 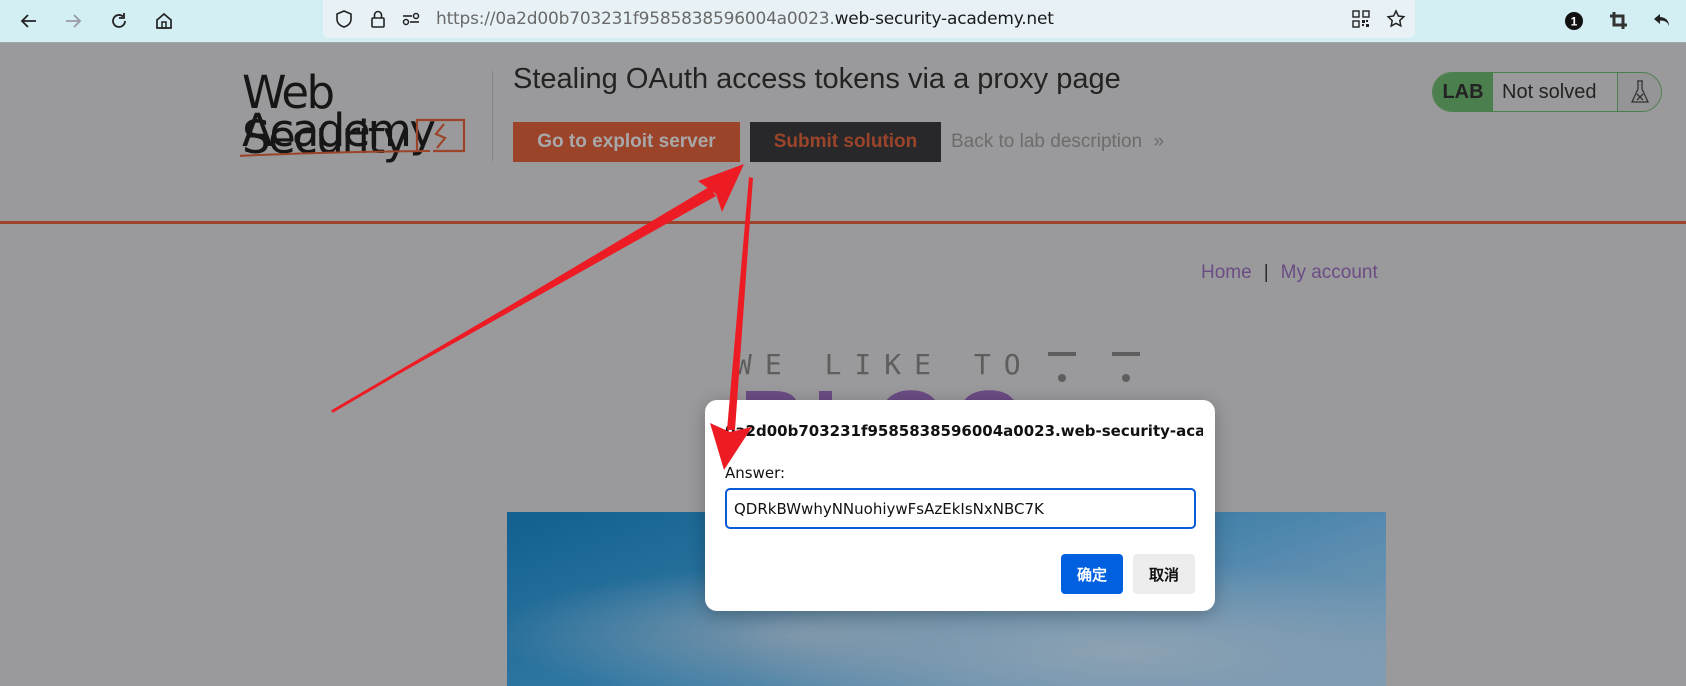 I want to click on reload-button, so click(x=119, y=21).